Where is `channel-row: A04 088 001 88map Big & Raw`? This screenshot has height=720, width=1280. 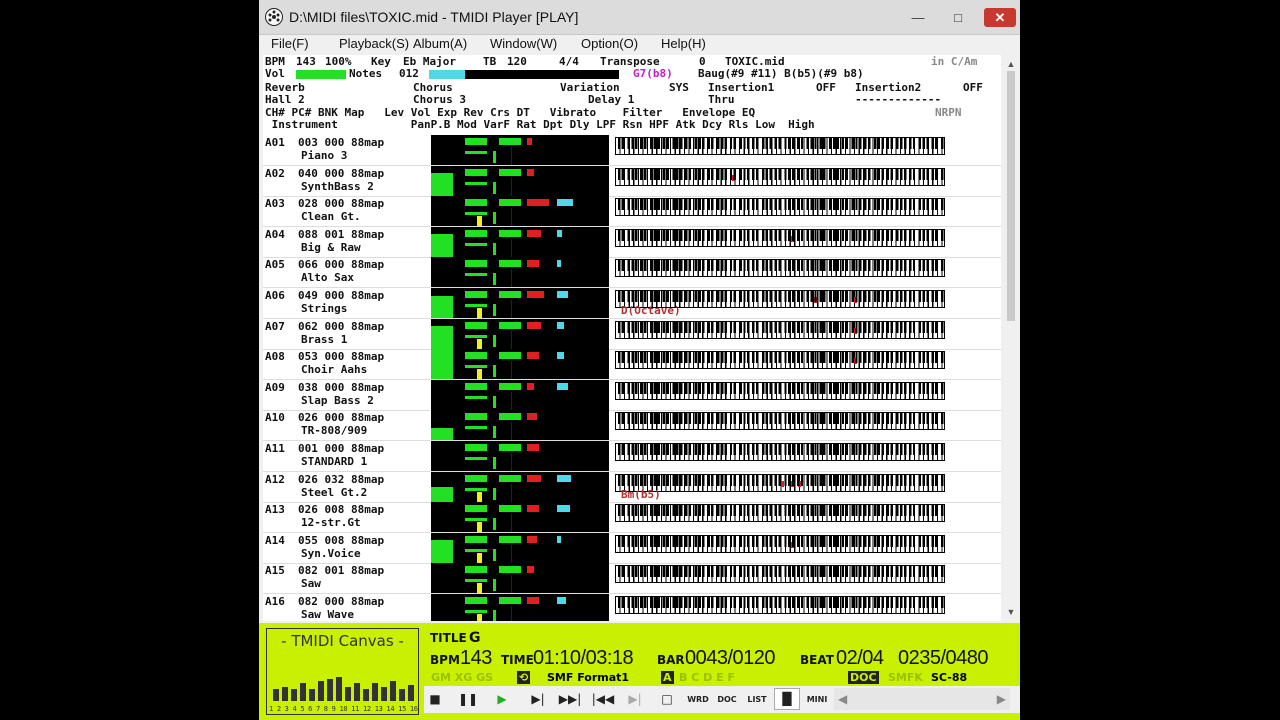
channel-row: A04 088 001 88map Big & Raw is located at coordinates (632, 242).